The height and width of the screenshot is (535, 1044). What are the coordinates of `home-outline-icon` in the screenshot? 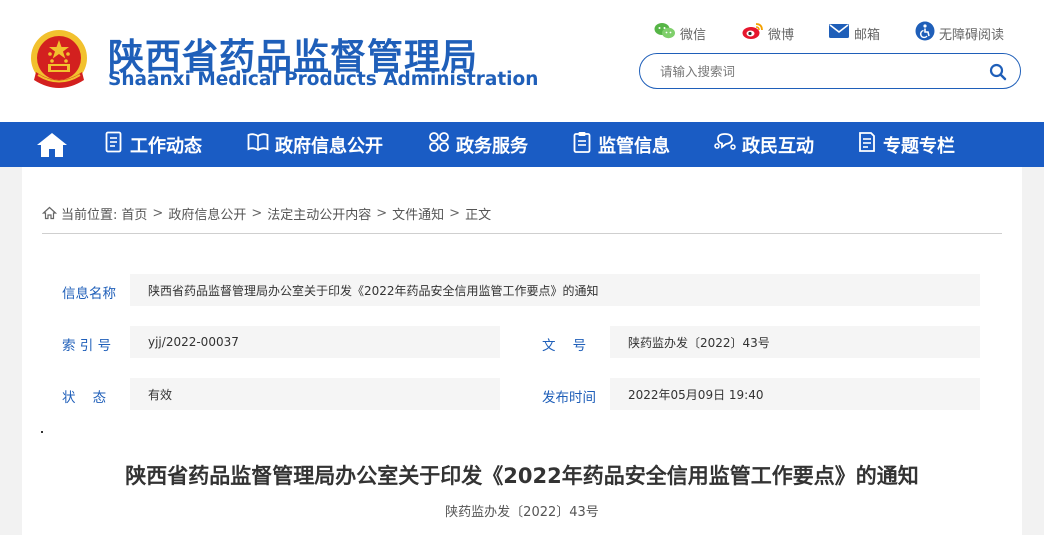 It's located at (49, 213).